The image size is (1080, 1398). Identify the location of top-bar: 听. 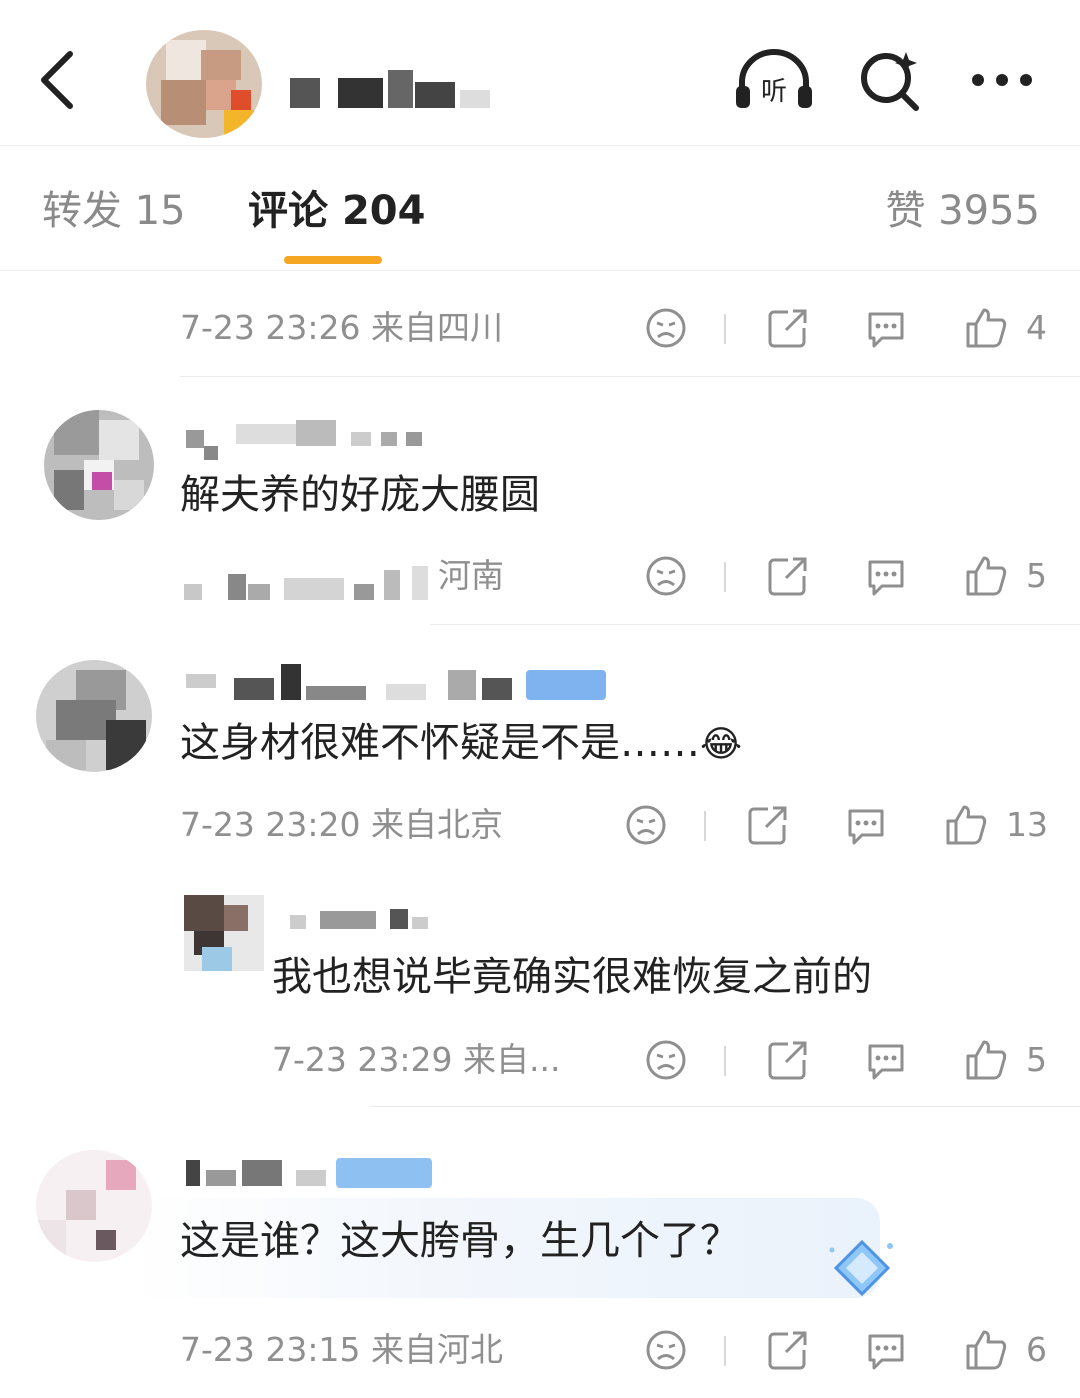
(540, 73).